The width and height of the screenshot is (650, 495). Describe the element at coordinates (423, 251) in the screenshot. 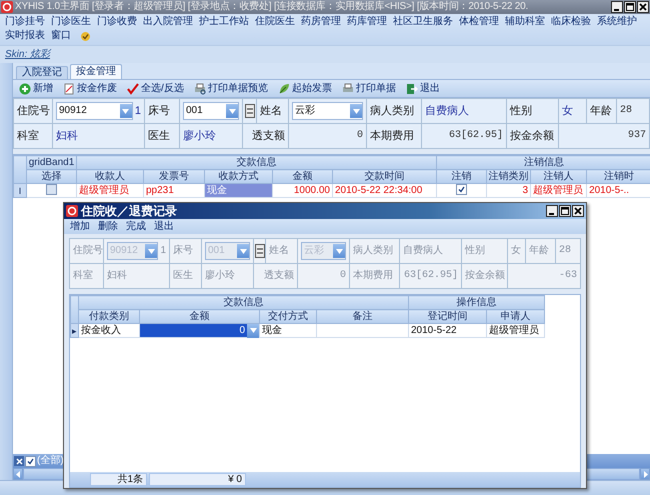

I see `field-value: 自费病人` at that location.